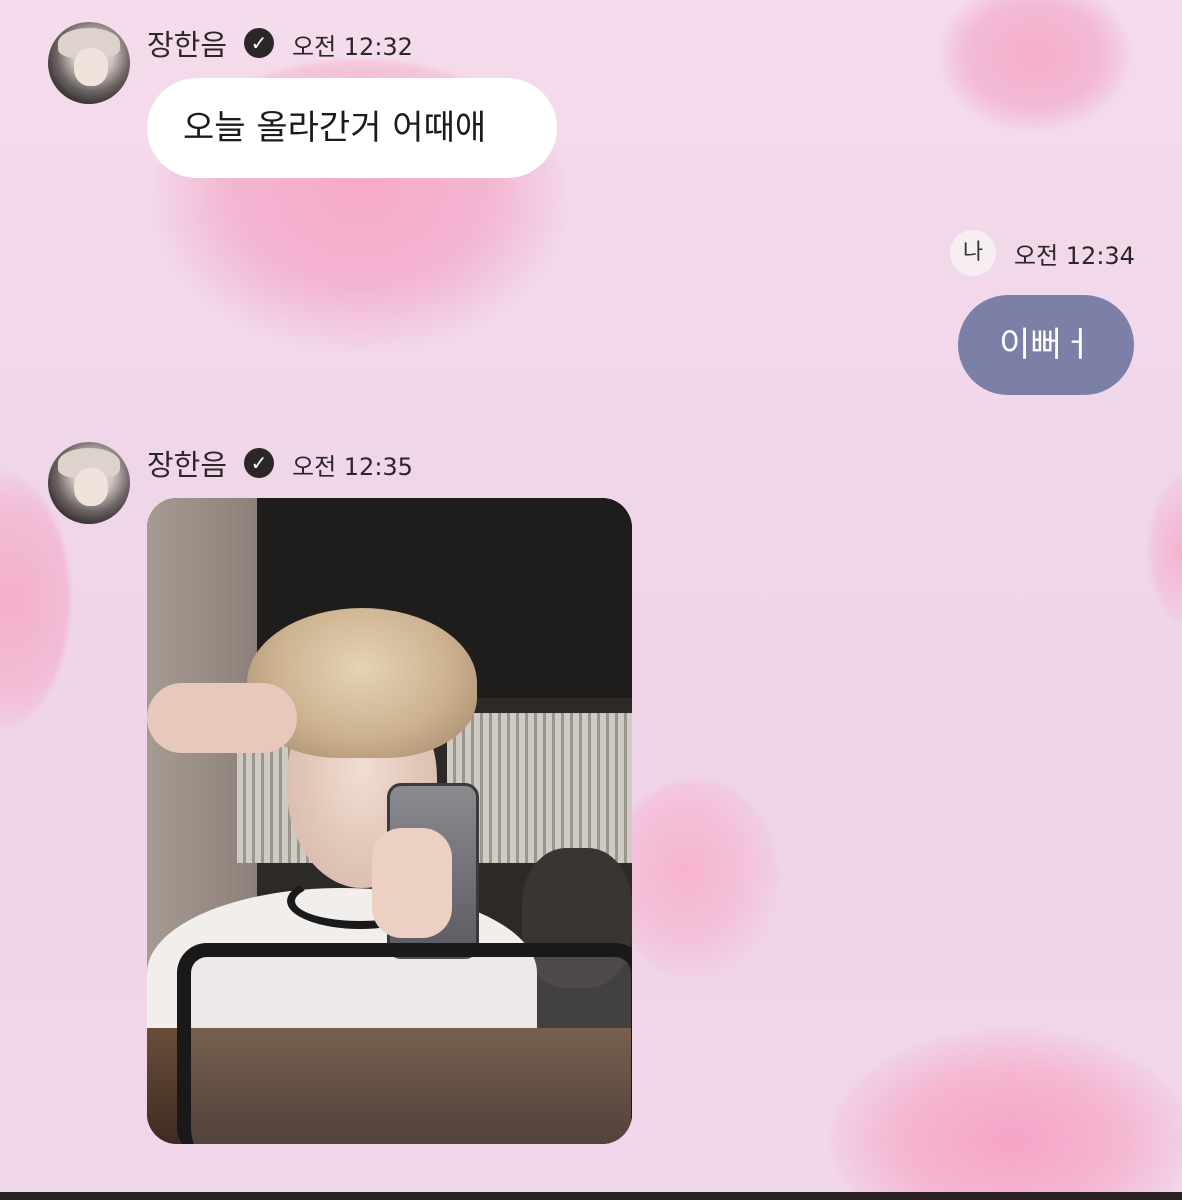 Image resolution: width=1182 pixels, height=1200 pixels. Describe the element at coordinates (1074, 256) in the screenshot. I see `message-time: 오전 12:34` at that location.